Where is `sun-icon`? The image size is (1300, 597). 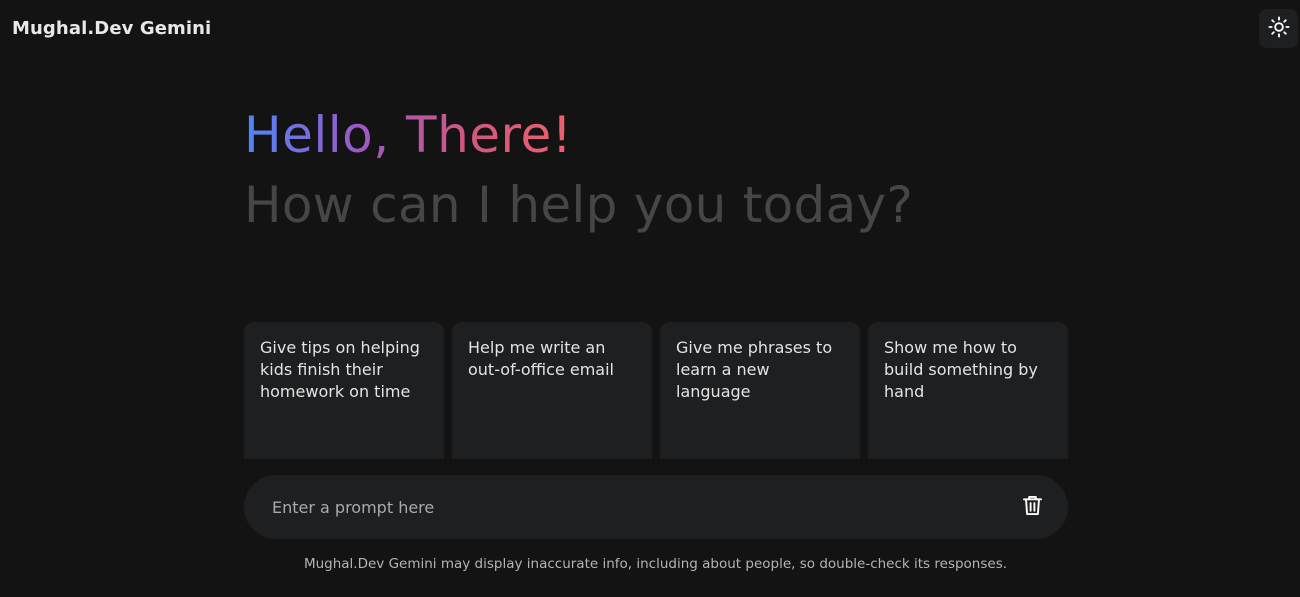 sun-icon is located at coordinates (1278, 28).